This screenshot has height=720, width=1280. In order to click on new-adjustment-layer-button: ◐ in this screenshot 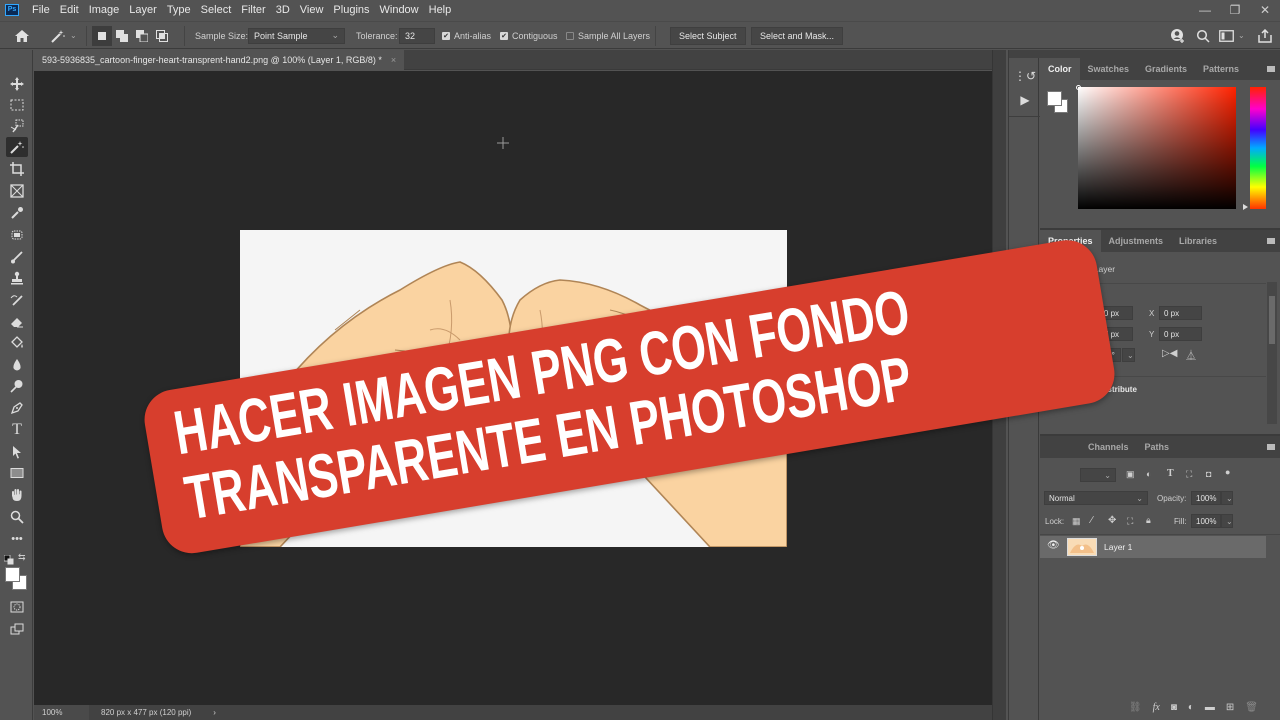, I will do `click(1191, 707)`.